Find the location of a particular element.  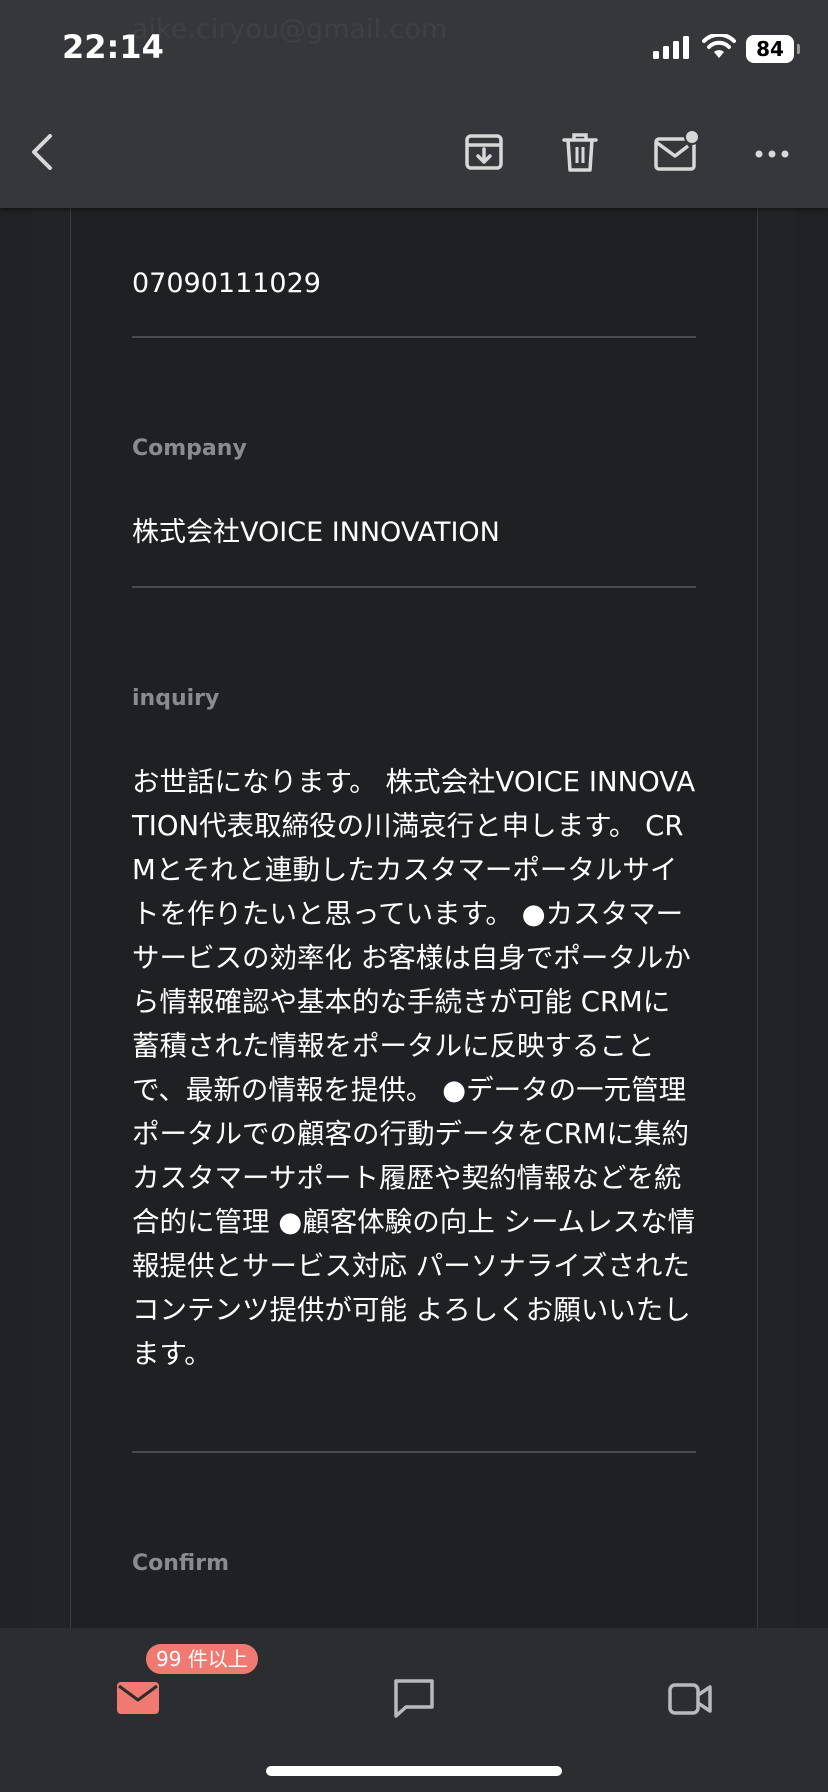

tab-mail is located at coordinates (138, 1698).